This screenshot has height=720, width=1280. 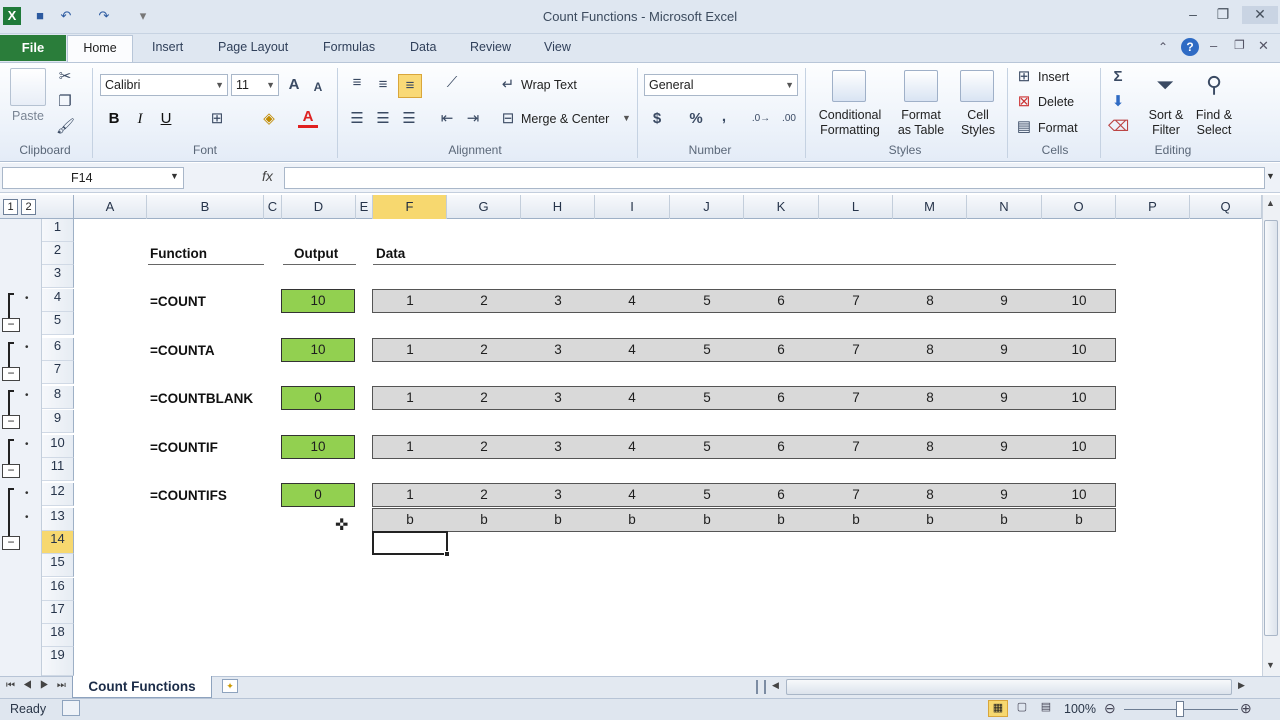 I want to click on format-as-table-label-2: as Table, so click(x=921, y=130).